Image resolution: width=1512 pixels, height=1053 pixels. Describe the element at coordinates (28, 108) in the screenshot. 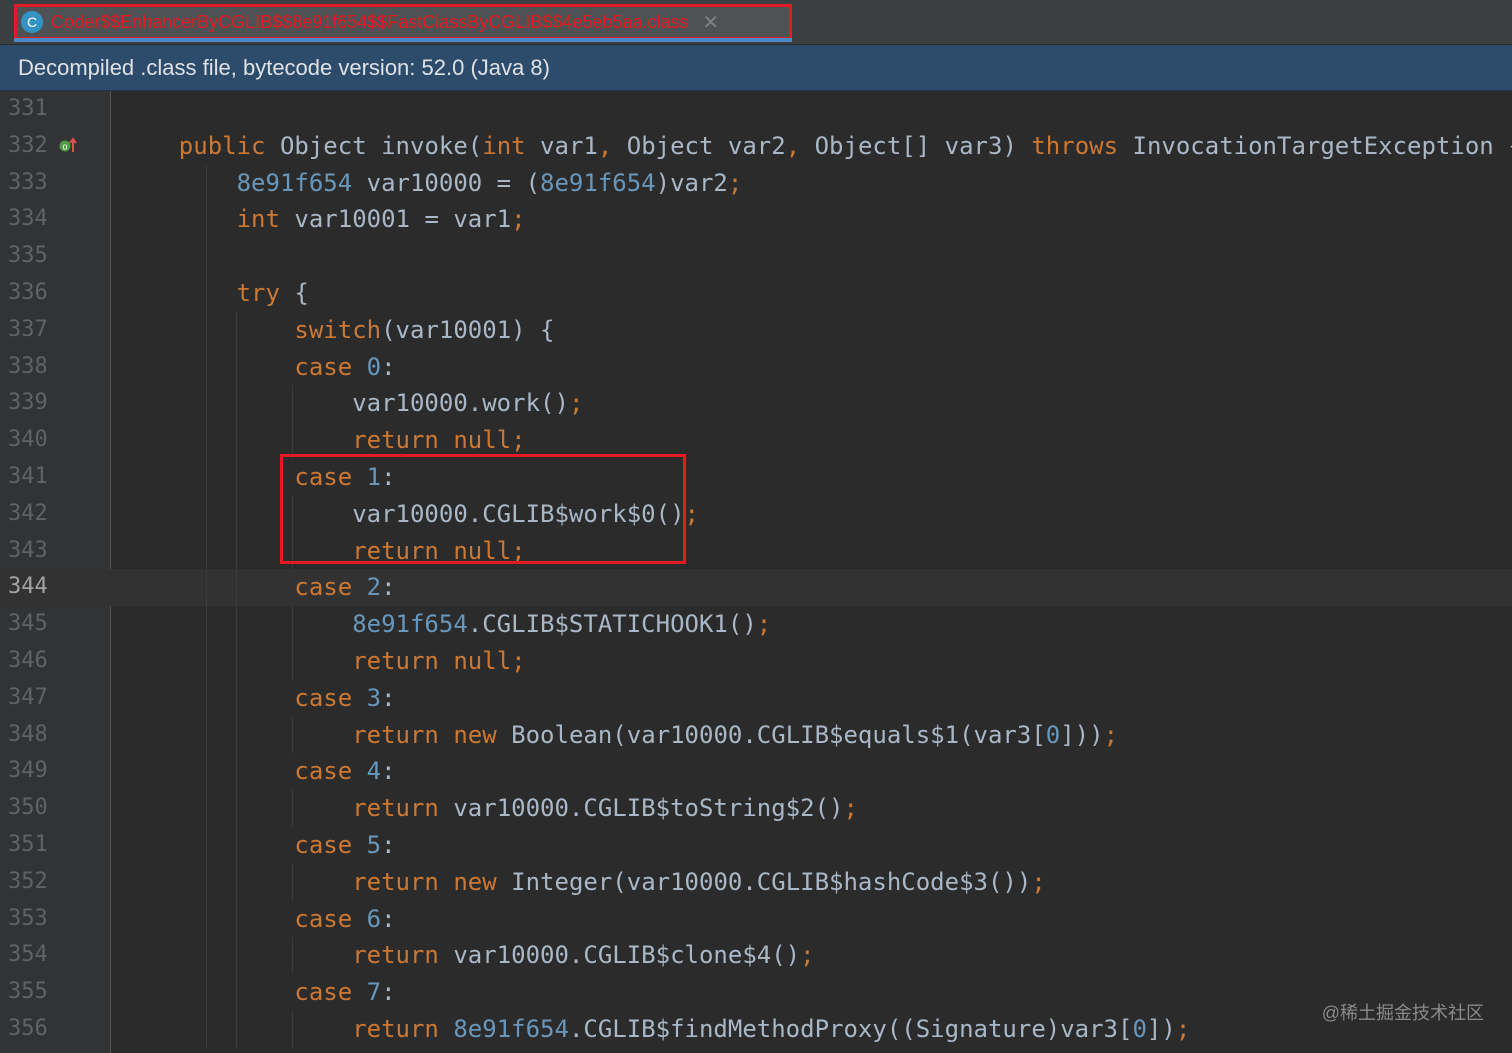

I see `line-number: 331` at that location.